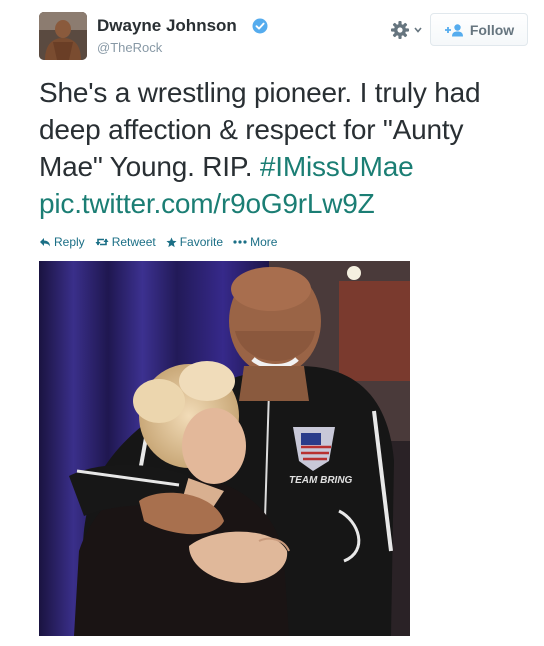 The image size is (544, 646). I want to click on more-label: More, so click(264, 242).